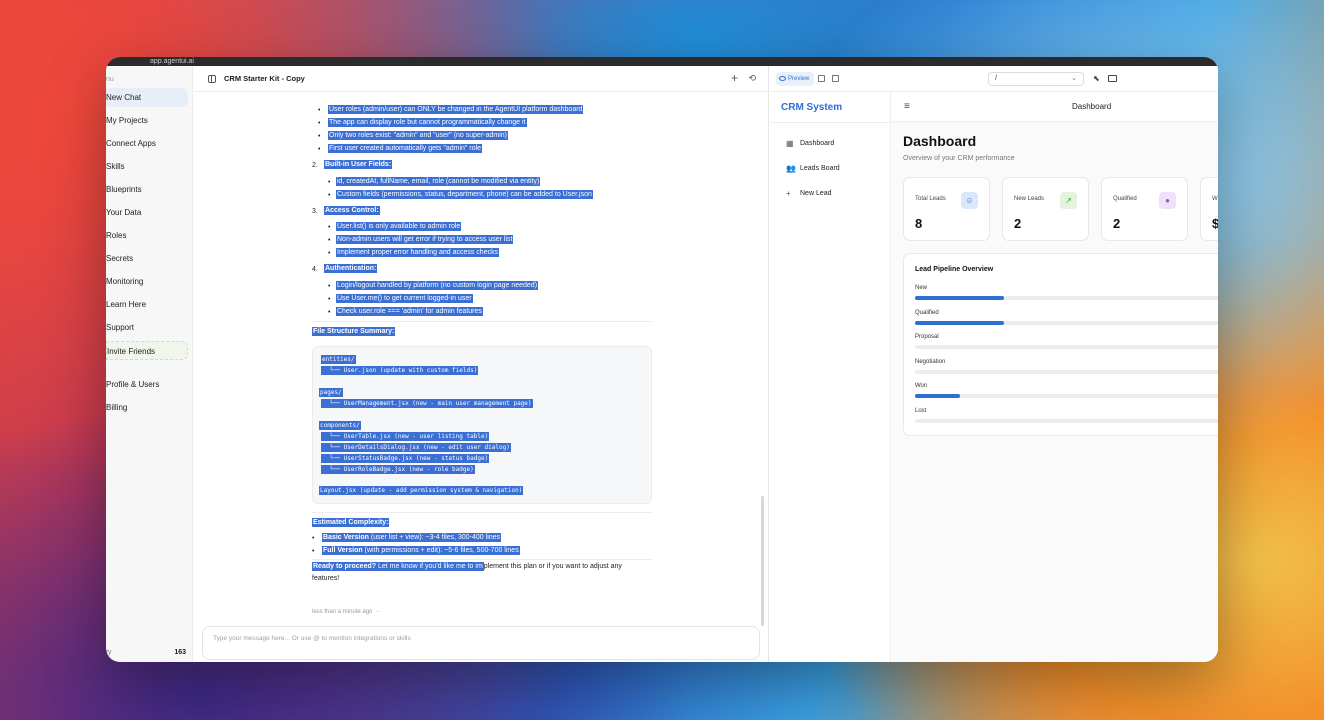 This screenshot has height=720, width=1324. What do you see at coordinates (147, 304) in the screenshot?
I see `sidebar-item-learn-here: Learn Here` at bounding box center [147, 304].